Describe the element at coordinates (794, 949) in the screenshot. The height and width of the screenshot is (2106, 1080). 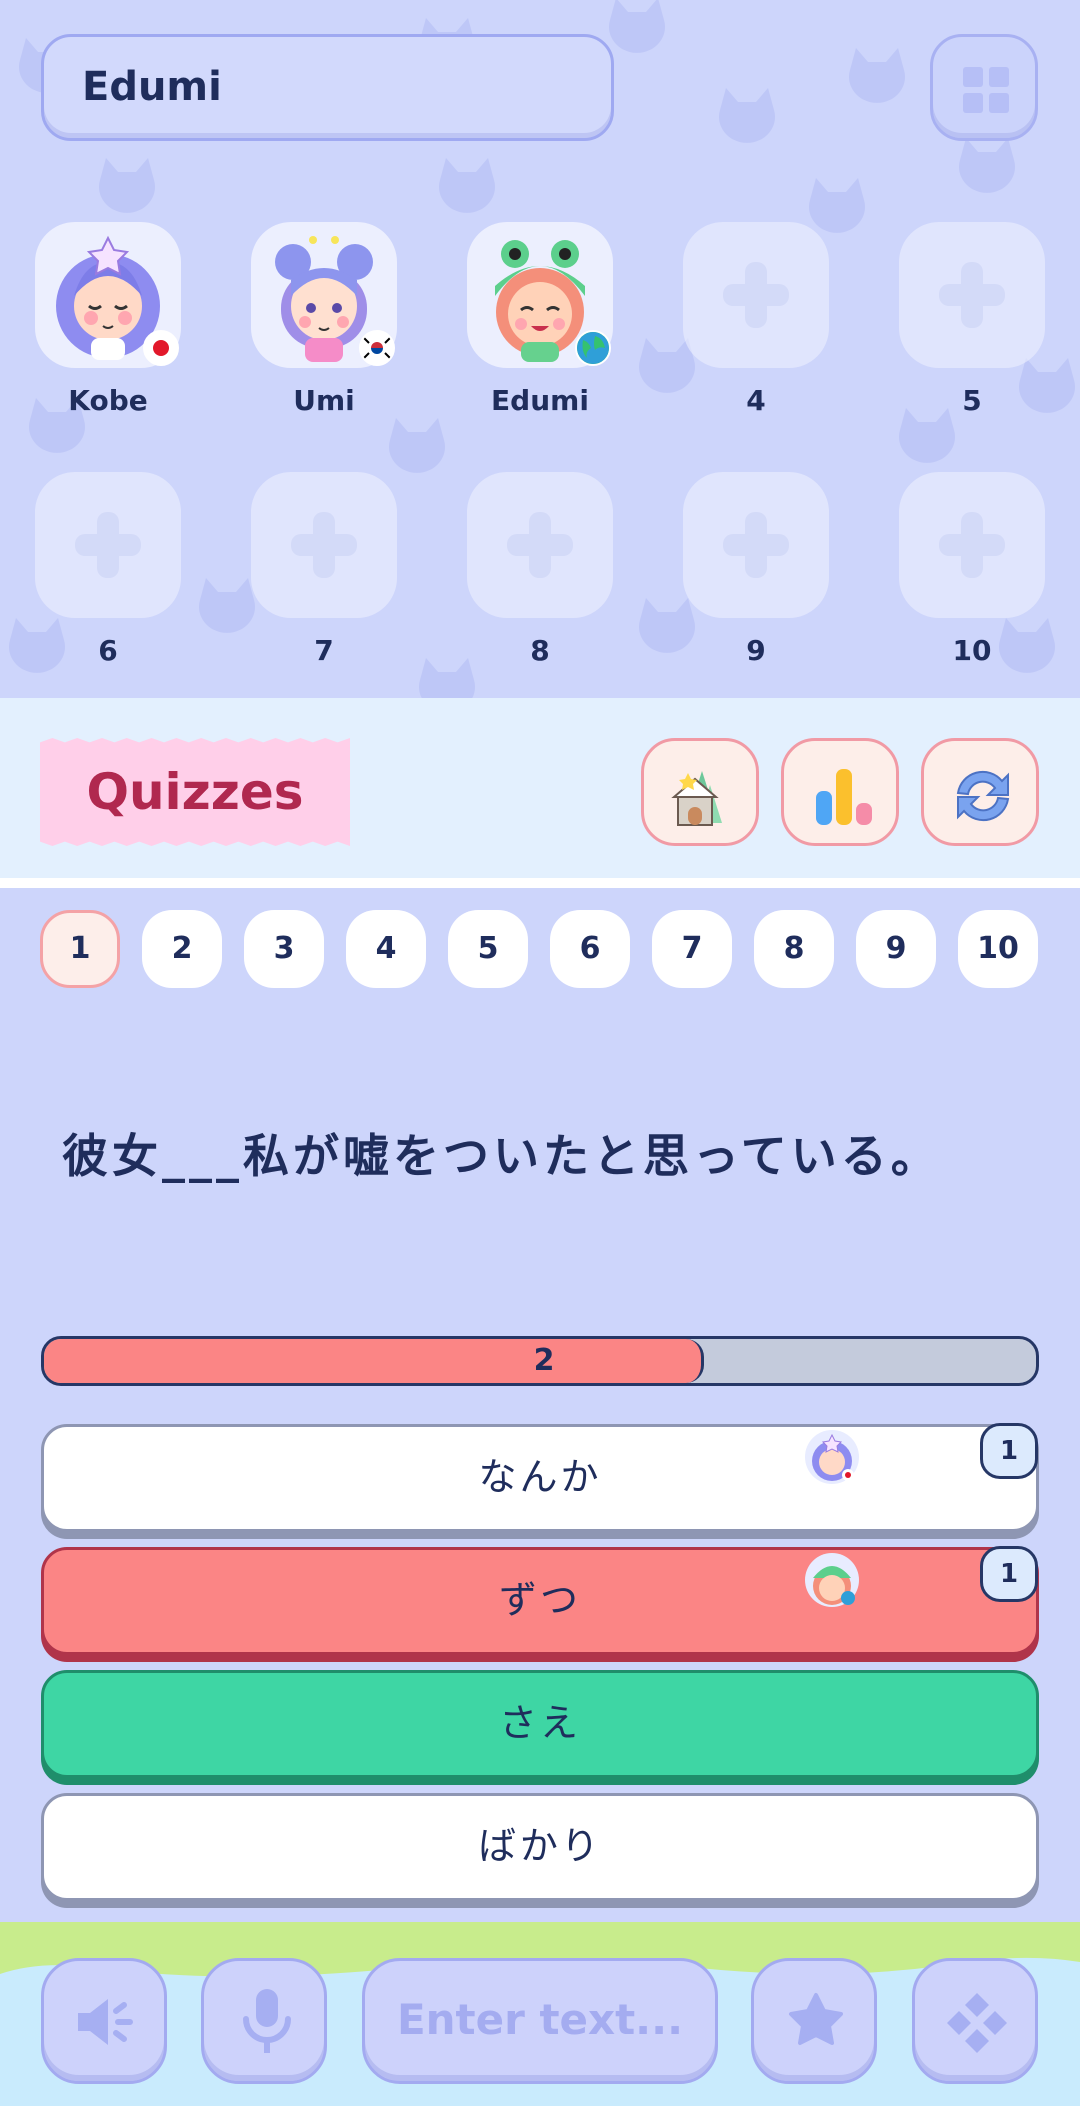
I see `question-tab-8: 8` at that location.